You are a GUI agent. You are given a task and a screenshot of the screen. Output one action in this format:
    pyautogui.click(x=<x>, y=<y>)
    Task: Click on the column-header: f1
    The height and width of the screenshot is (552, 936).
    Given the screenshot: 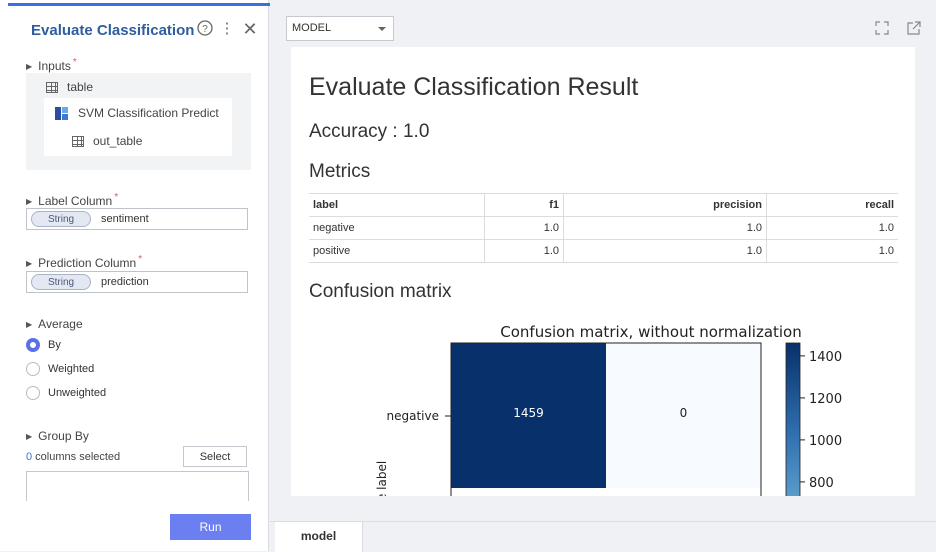 What is the action you would take?
    pyautogui.click(x=524, y=205)
    